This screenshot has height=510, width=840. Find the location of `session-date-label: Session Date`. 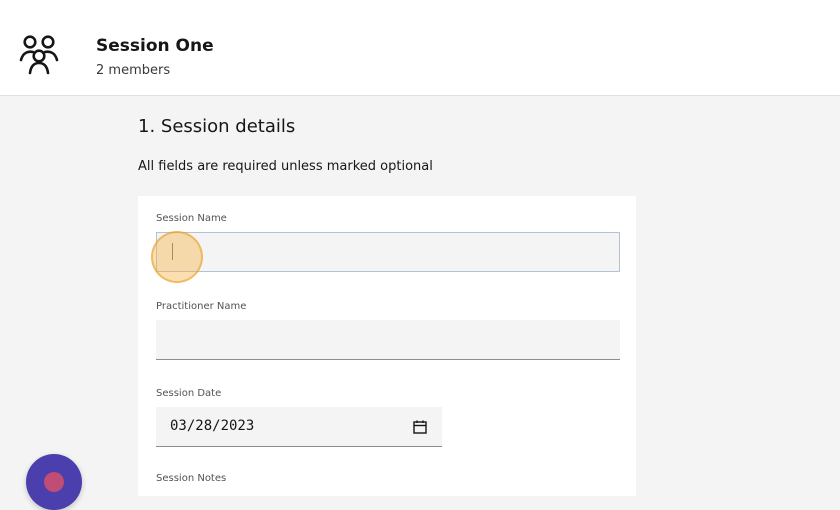

session-date-label: Session Date is located at coordinates (189, 393).